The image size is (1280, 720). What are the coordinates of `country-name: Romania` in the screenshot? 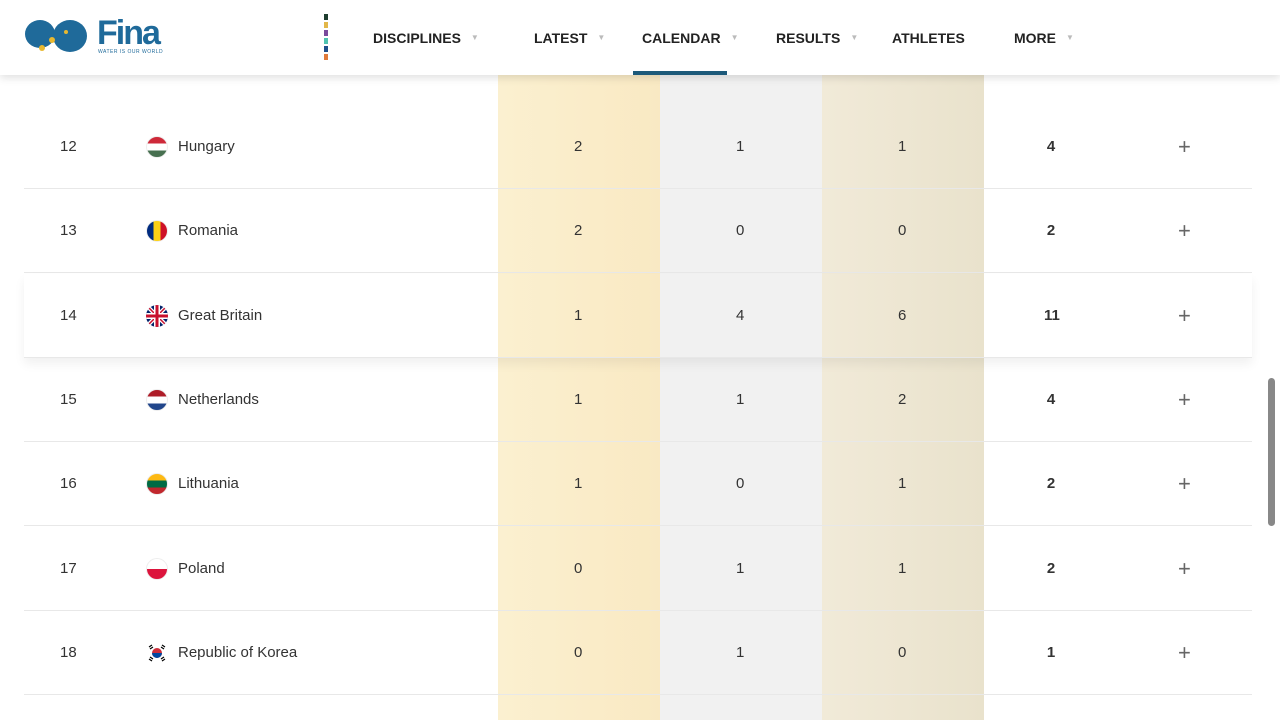 It's located at (208, 231).